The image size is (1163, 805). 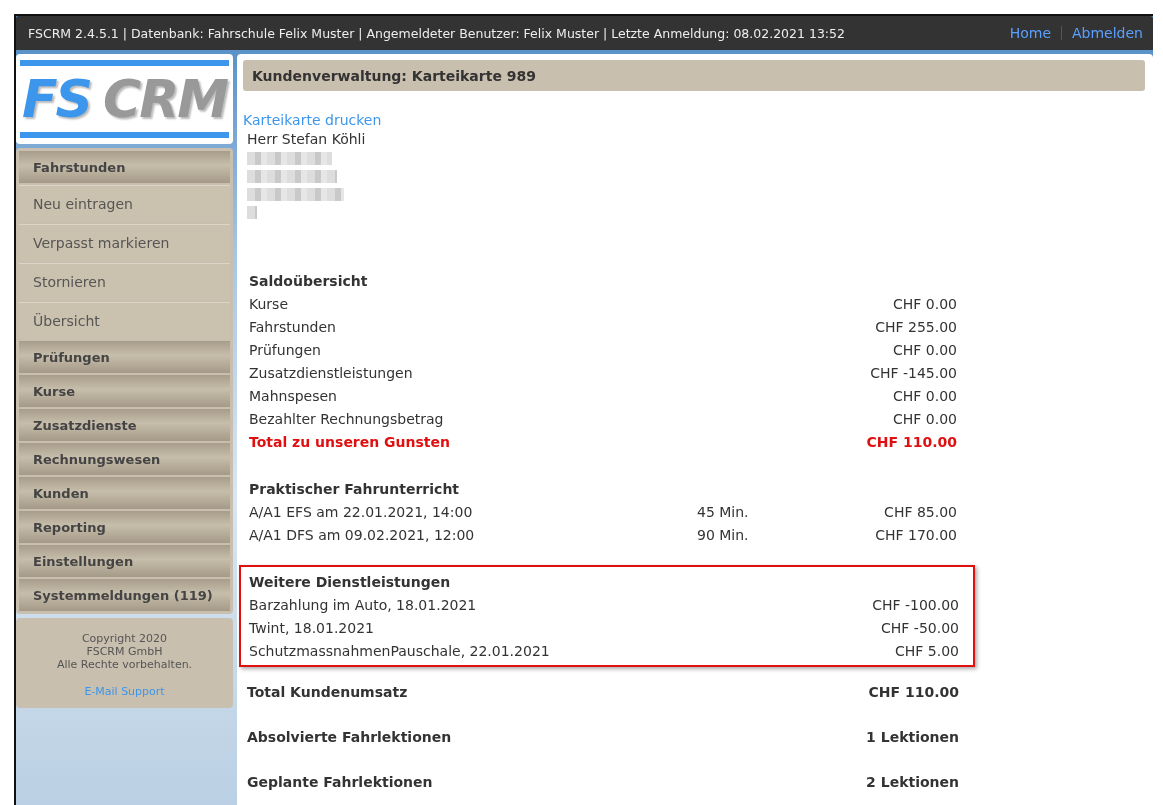 What do you see at coordinates (124, 651) in the screenshot?
I see `copyright-text: Copyright 2020 FSCRM GmbH Alle Rechte vorbehalten.` at bounding box center [124, 651].